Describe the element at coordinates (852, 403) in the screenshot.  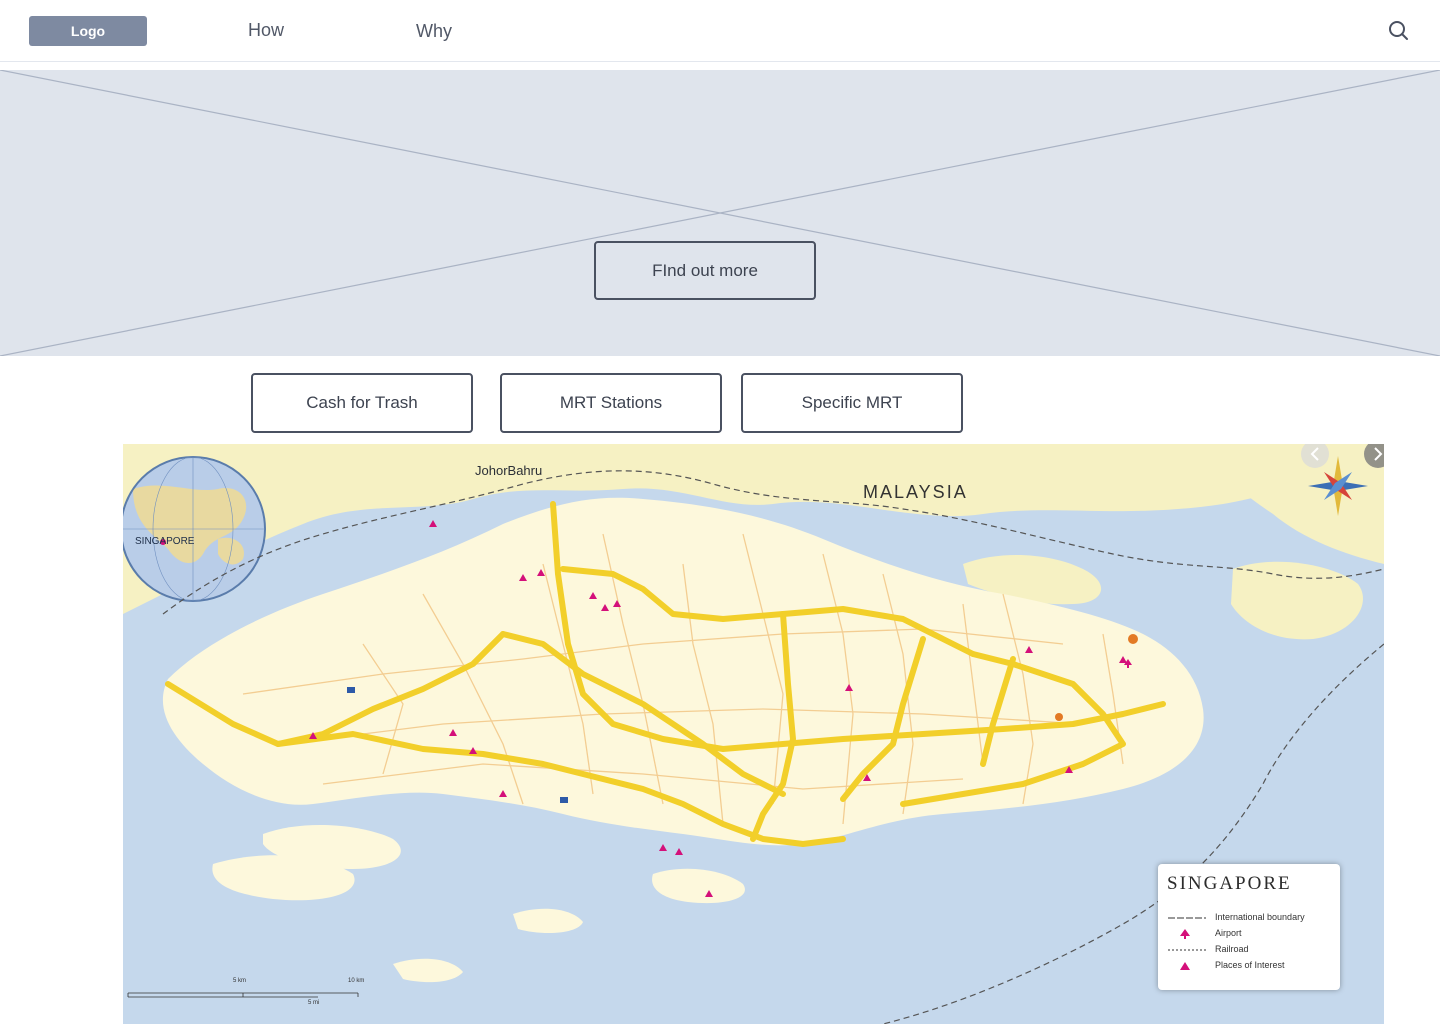
I see `specific-mrt-button: Specific MRT` at that location.